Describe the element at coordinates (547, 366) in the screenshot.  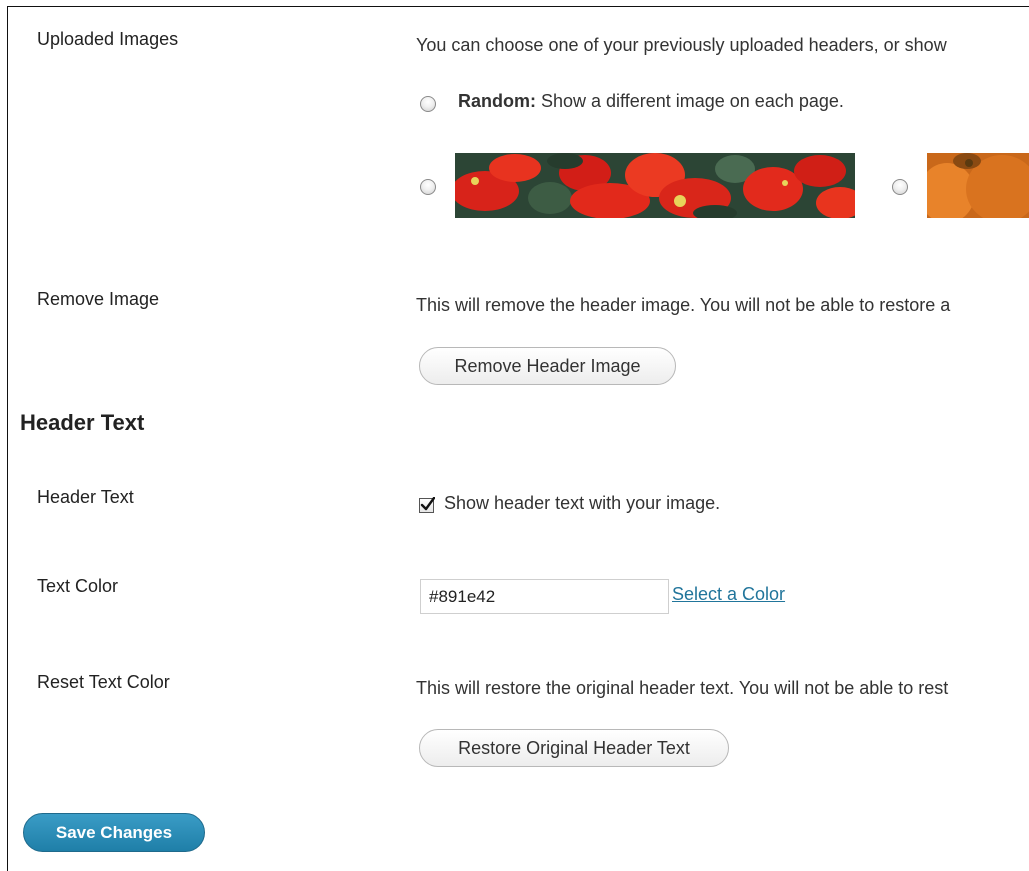
I see `remove-header-image-button: Remove Header Image` at that location.